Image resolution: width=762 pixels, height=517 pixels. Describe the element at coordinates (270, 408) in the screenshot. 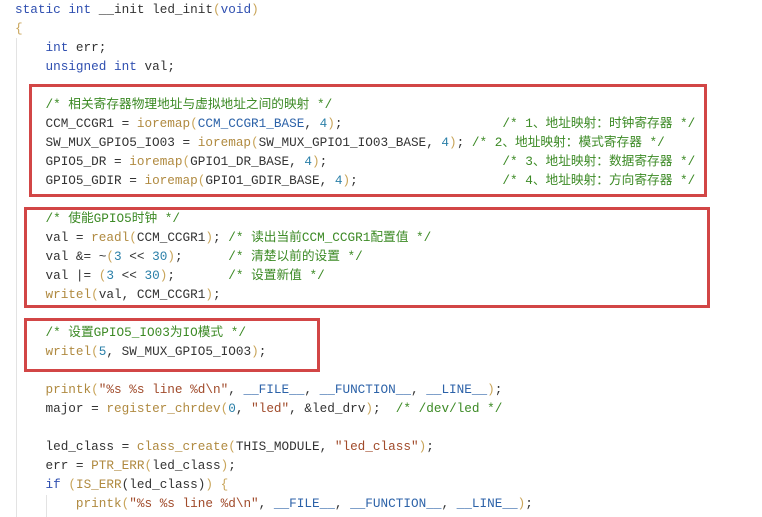

I see `string-literal: "led"` at that location.